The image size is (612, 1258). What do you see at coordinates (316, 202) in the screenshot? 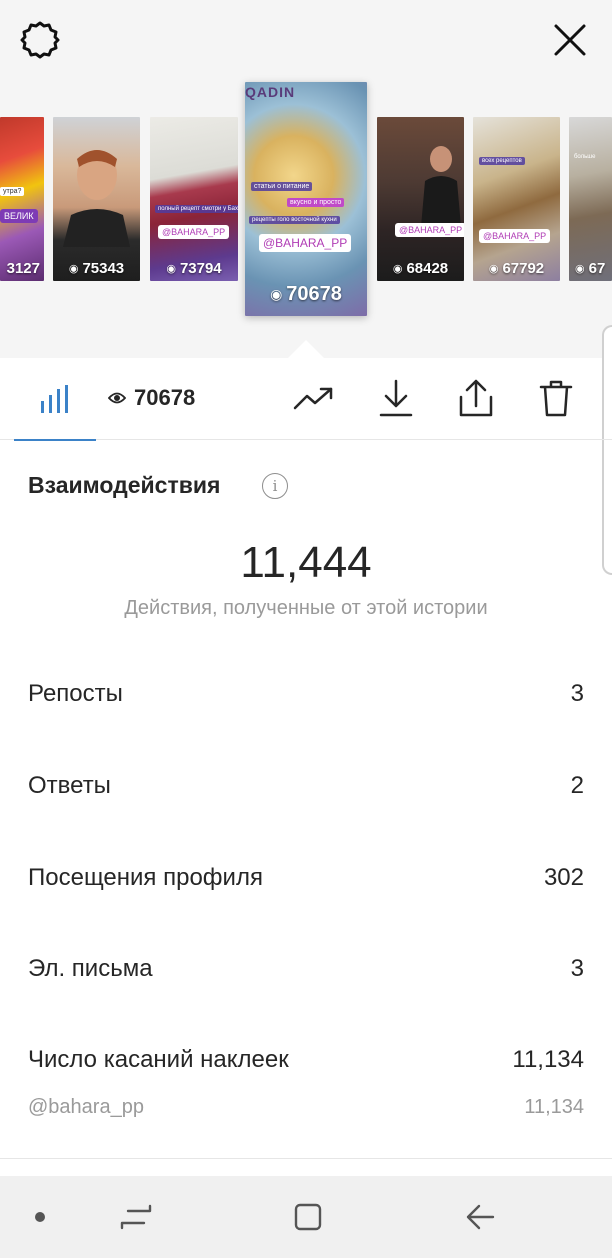
I see `story-text: вкусно и просто` at bounding box center [316, 202].